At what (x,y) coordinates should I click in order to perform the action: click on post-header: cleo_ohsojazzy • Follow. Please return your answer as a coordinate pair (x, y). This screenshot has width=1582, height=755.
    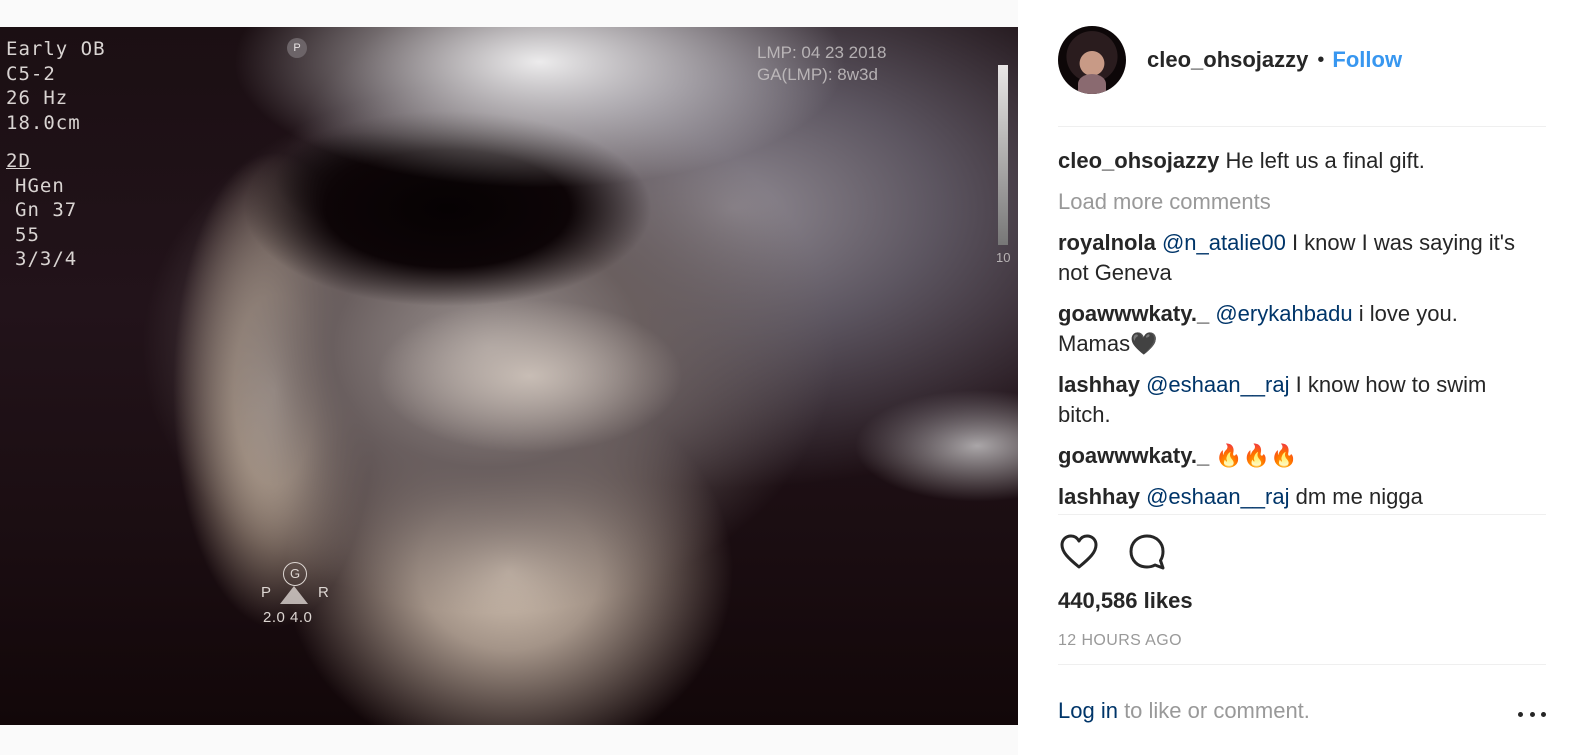
    Looking at the image, I should click on (1303, 60).